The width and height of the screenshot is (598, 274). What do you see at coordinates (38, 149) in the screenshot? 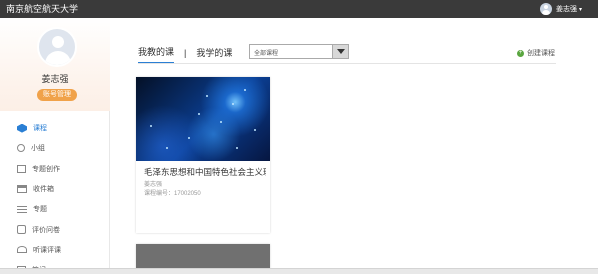
I see `sidebar-item-label: 小组` at bounding box center [38, 149].